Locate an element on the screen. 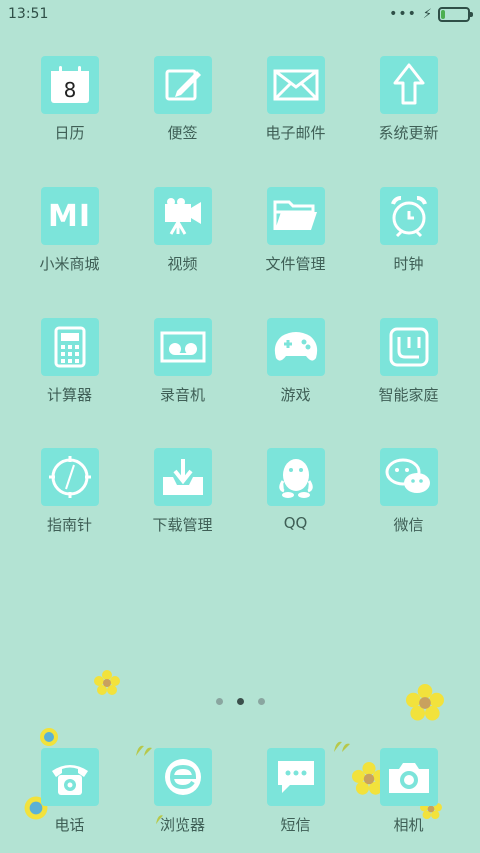 This screenshot has height=853, width=480. charging-icon: ⚡ is located at coordinates (427, 14).